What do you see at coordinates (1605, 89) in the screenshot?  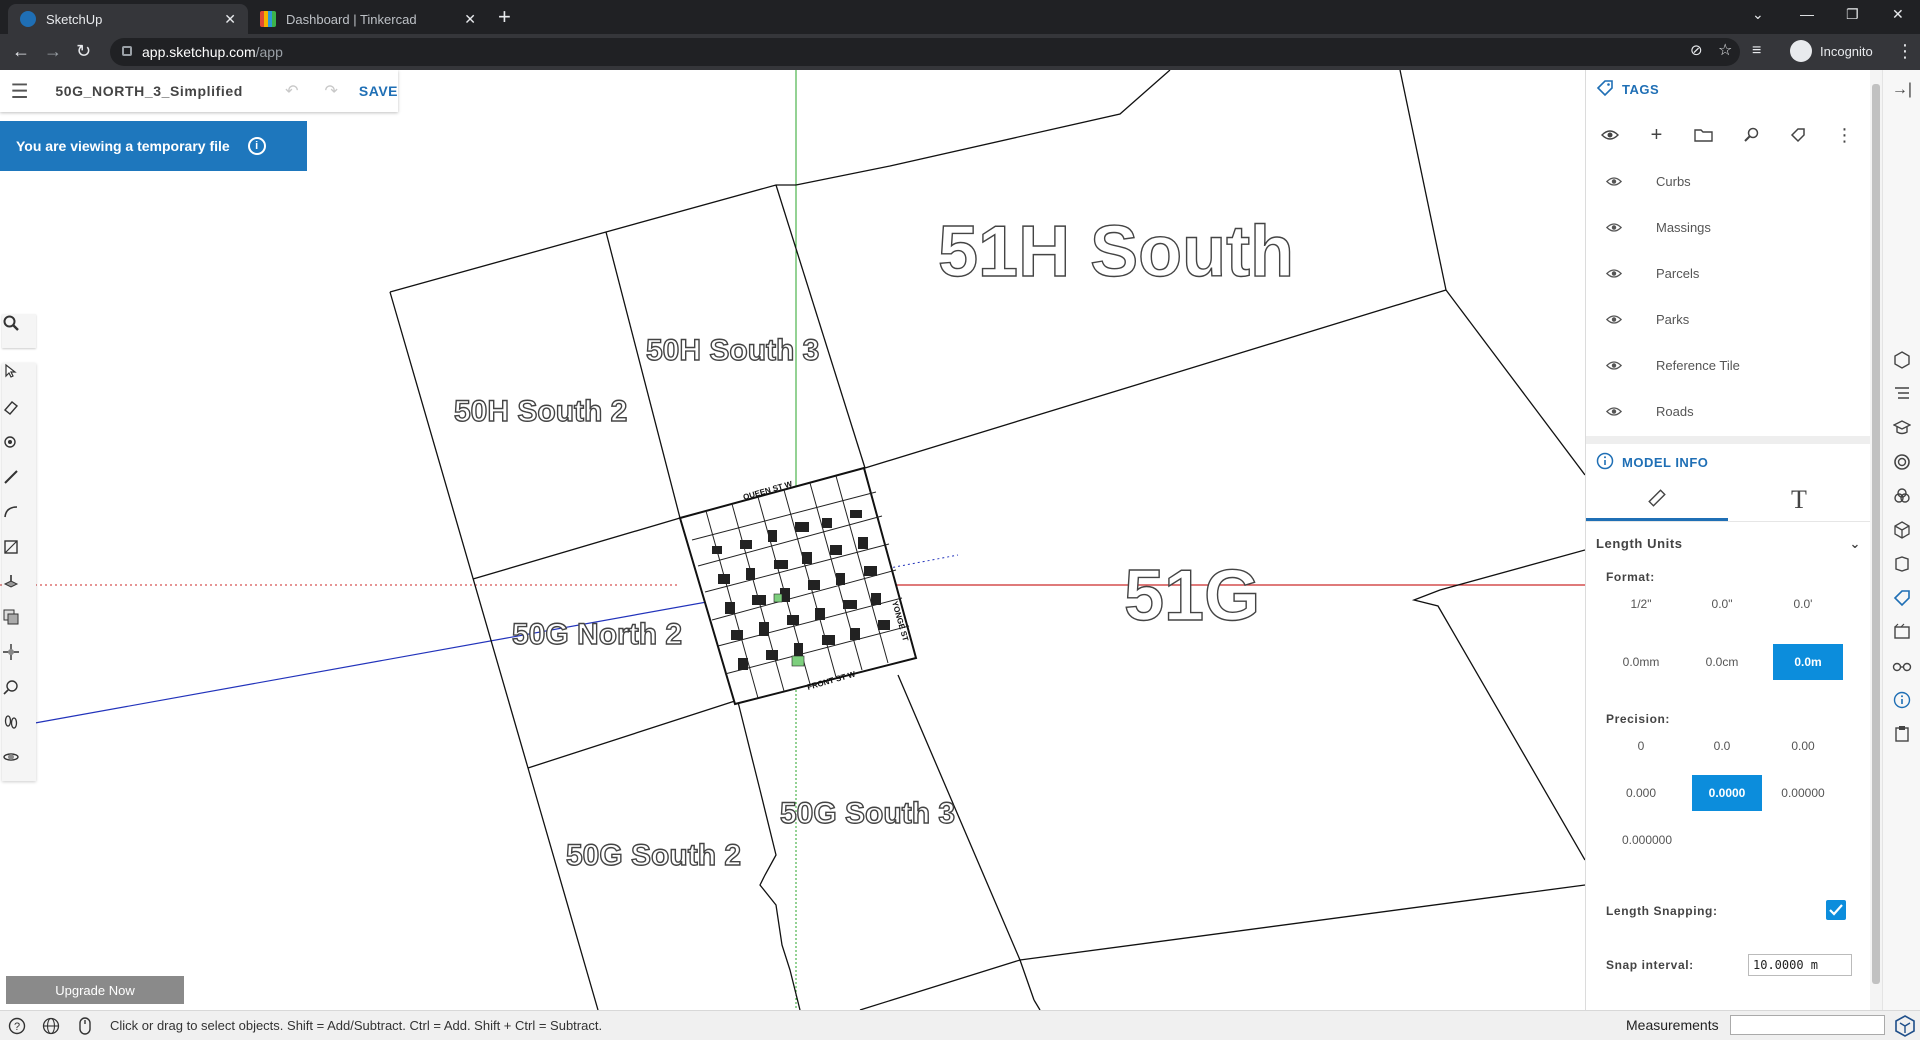 I see `tag-icon` at bounding box center [1605, 89].